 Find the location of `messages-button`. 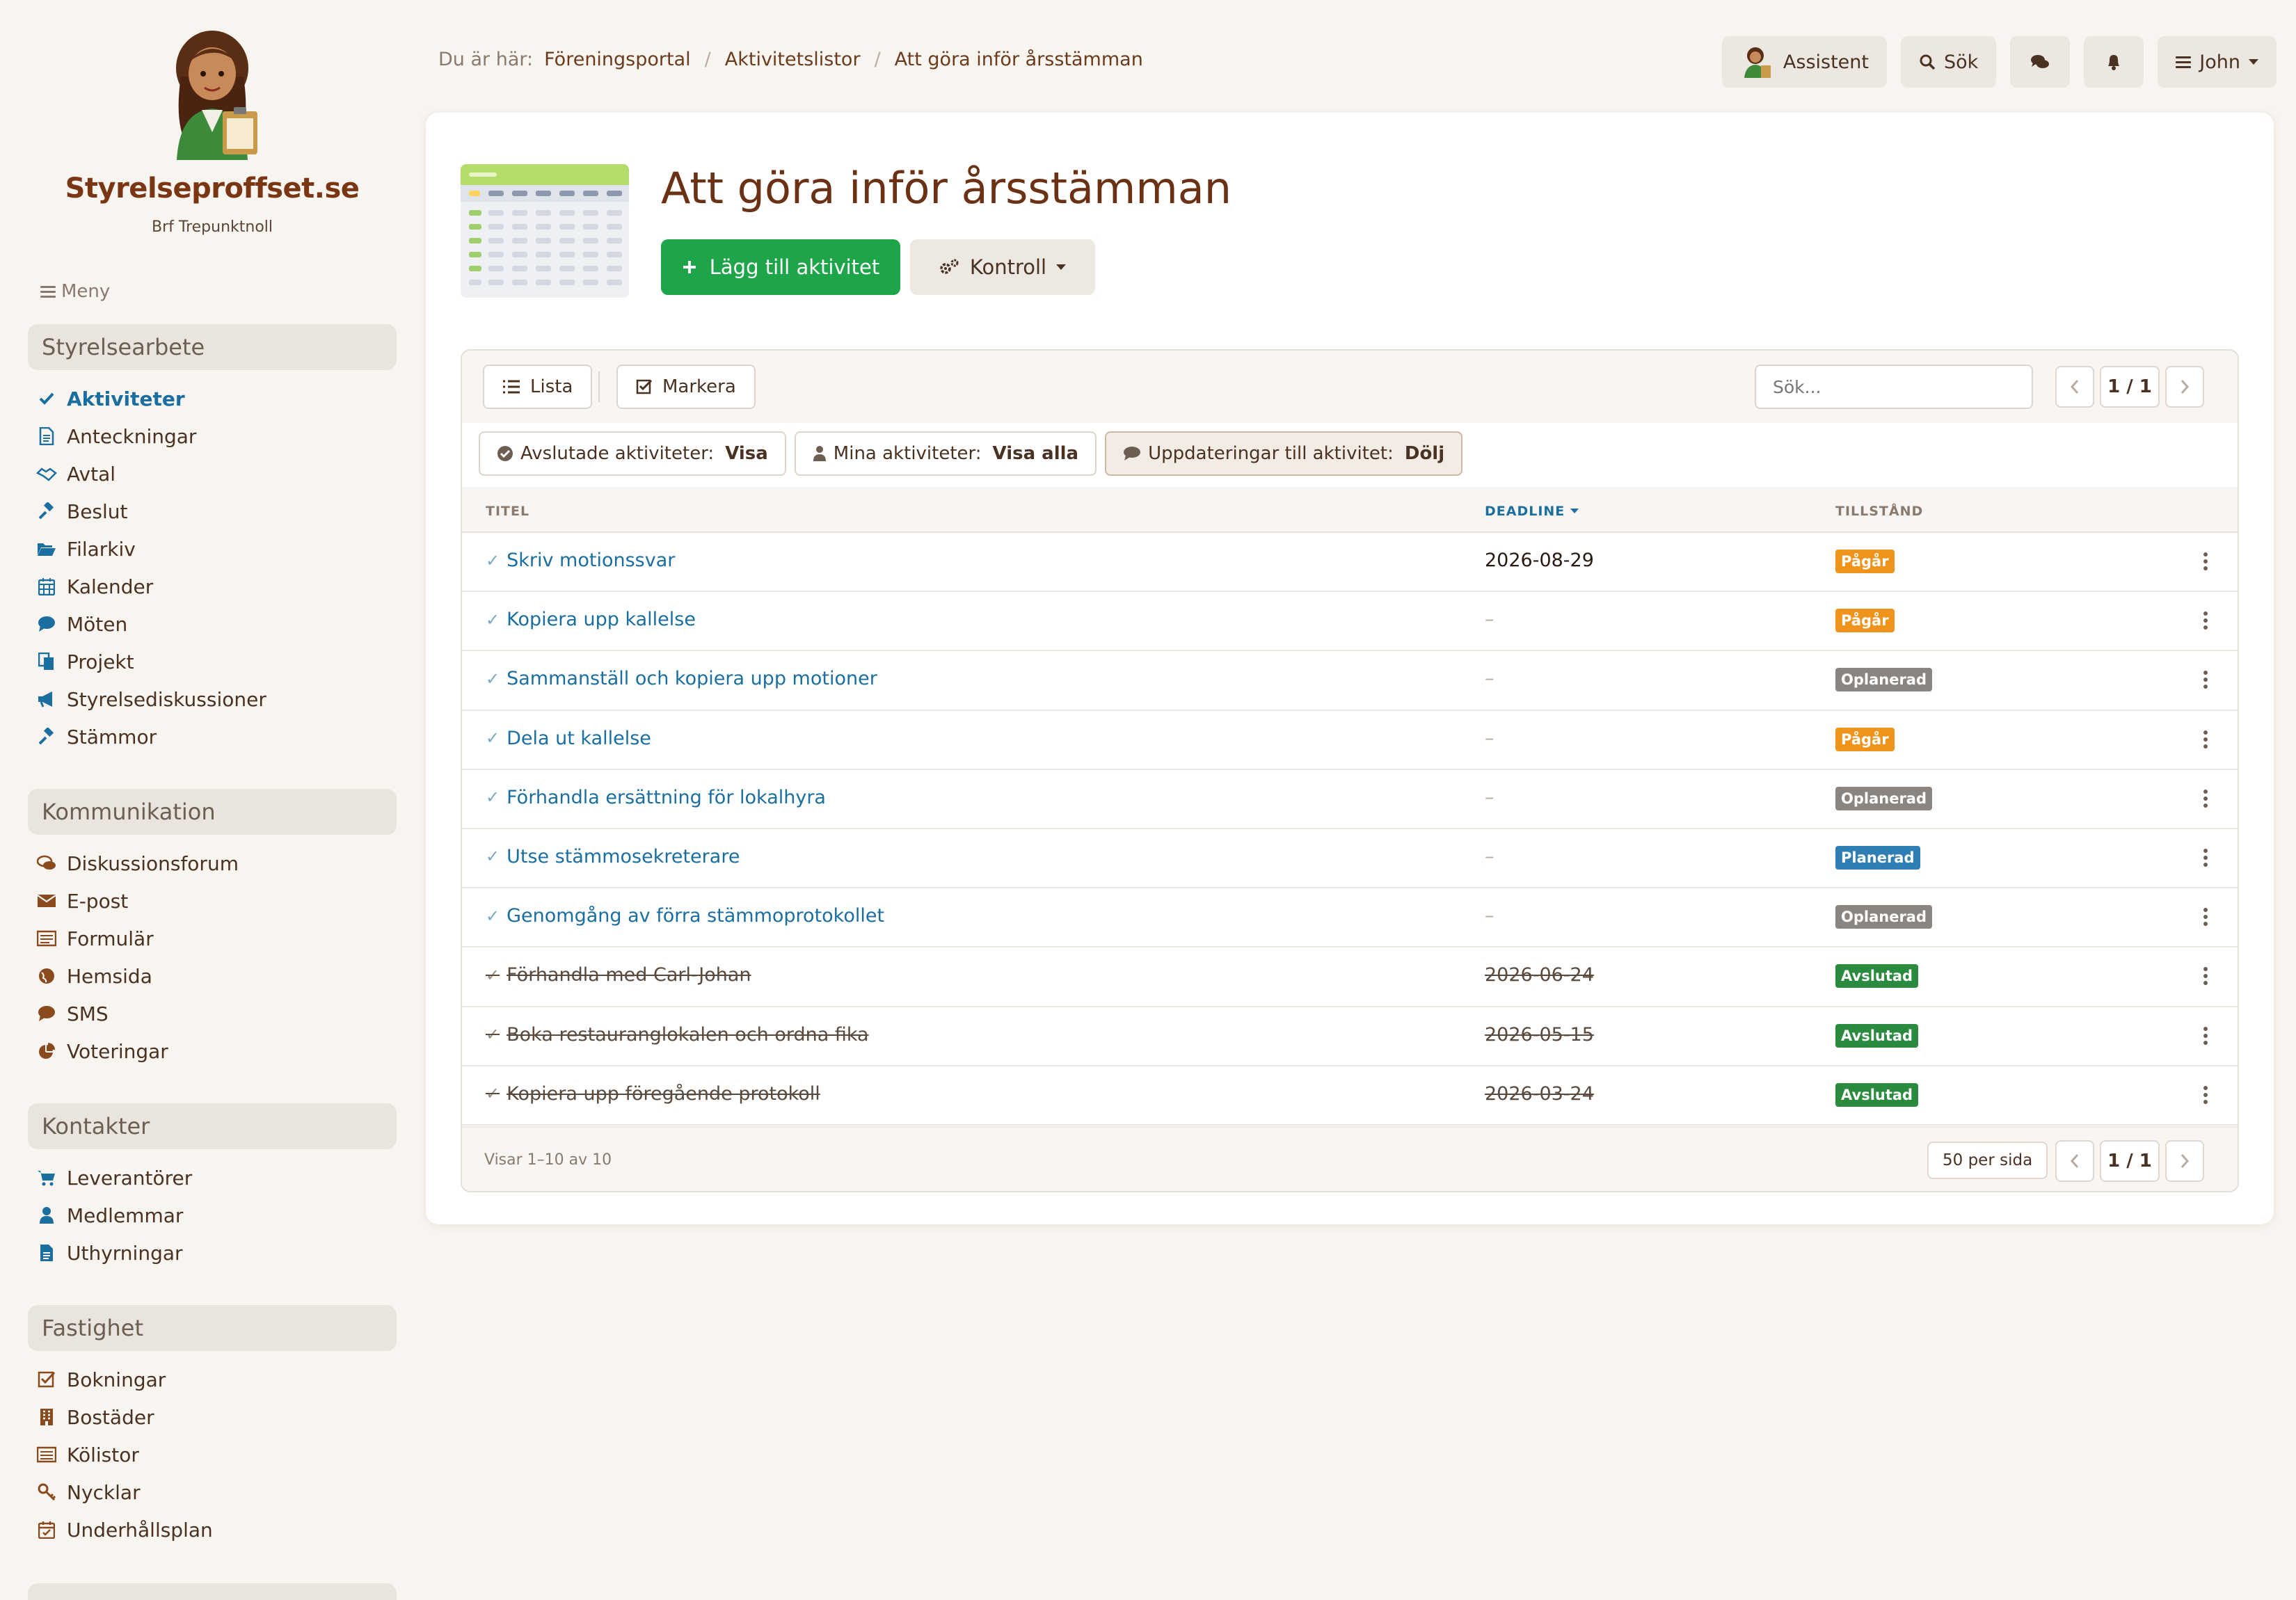

messages-button is located at coordinates (2040, 62).